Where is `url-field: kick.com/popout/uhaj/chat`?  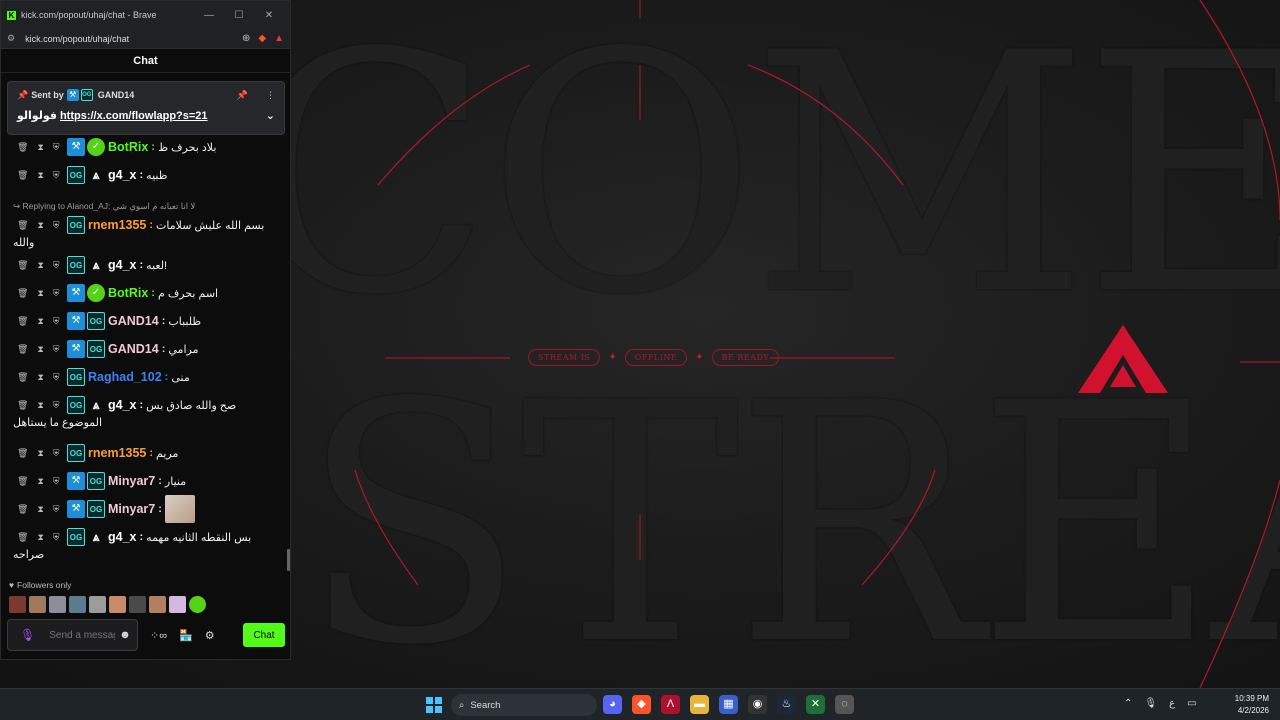
url-field: kick.com/popout/uhaj/chat is located at coordinates (129, 39).